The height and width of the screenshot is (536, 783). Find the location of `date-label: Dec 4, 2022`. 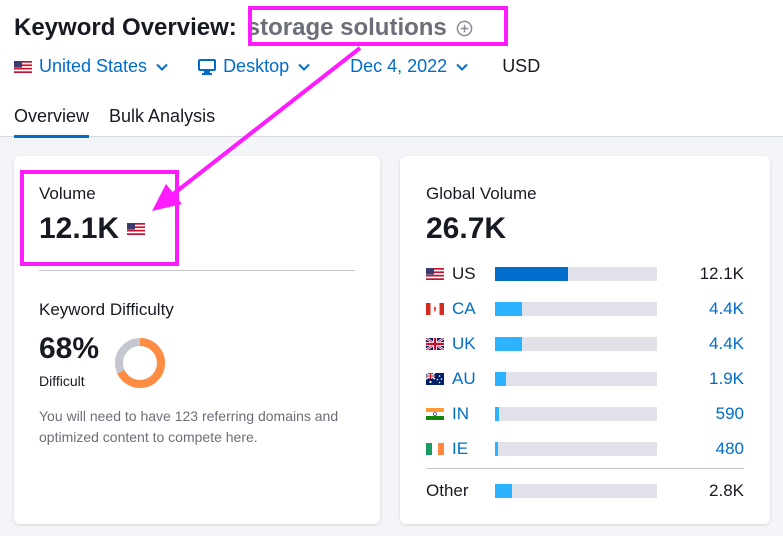

date-label: Dec 4, 2022 is located at coordinates (399, 66).